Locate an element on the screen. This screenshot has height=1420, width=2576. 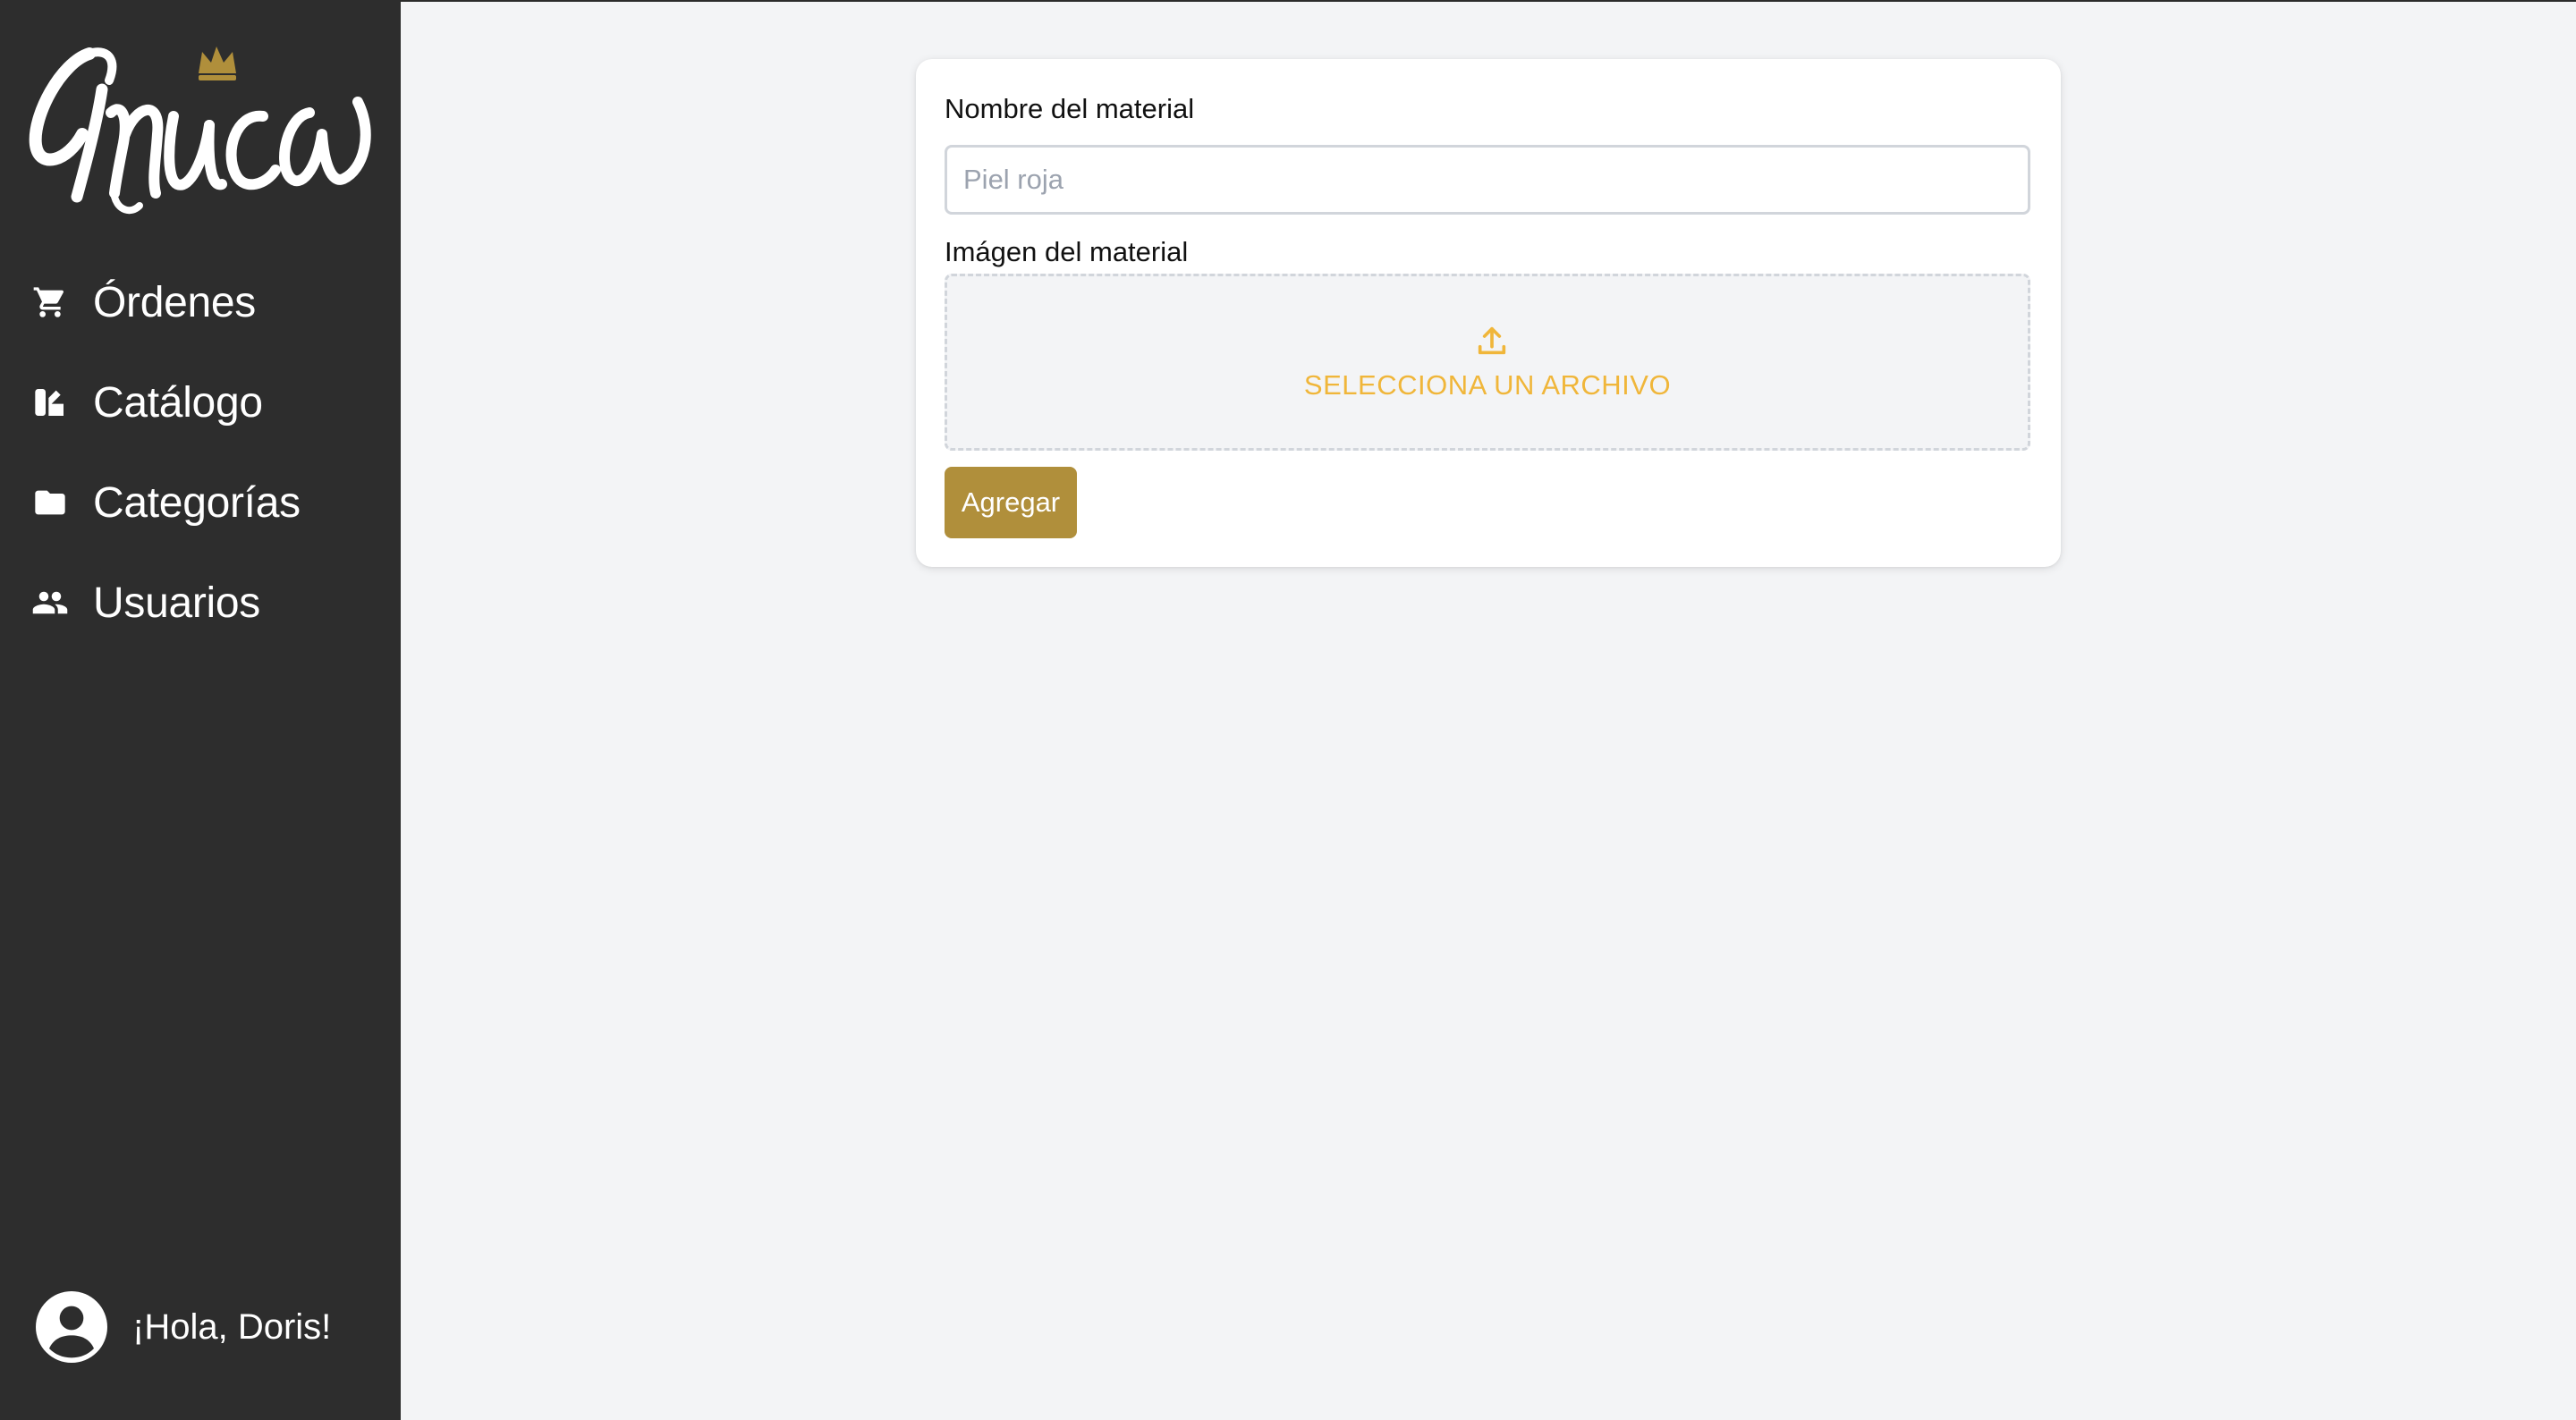
sidebar-item-label: Órdenes is located at coordinates (175, 302).